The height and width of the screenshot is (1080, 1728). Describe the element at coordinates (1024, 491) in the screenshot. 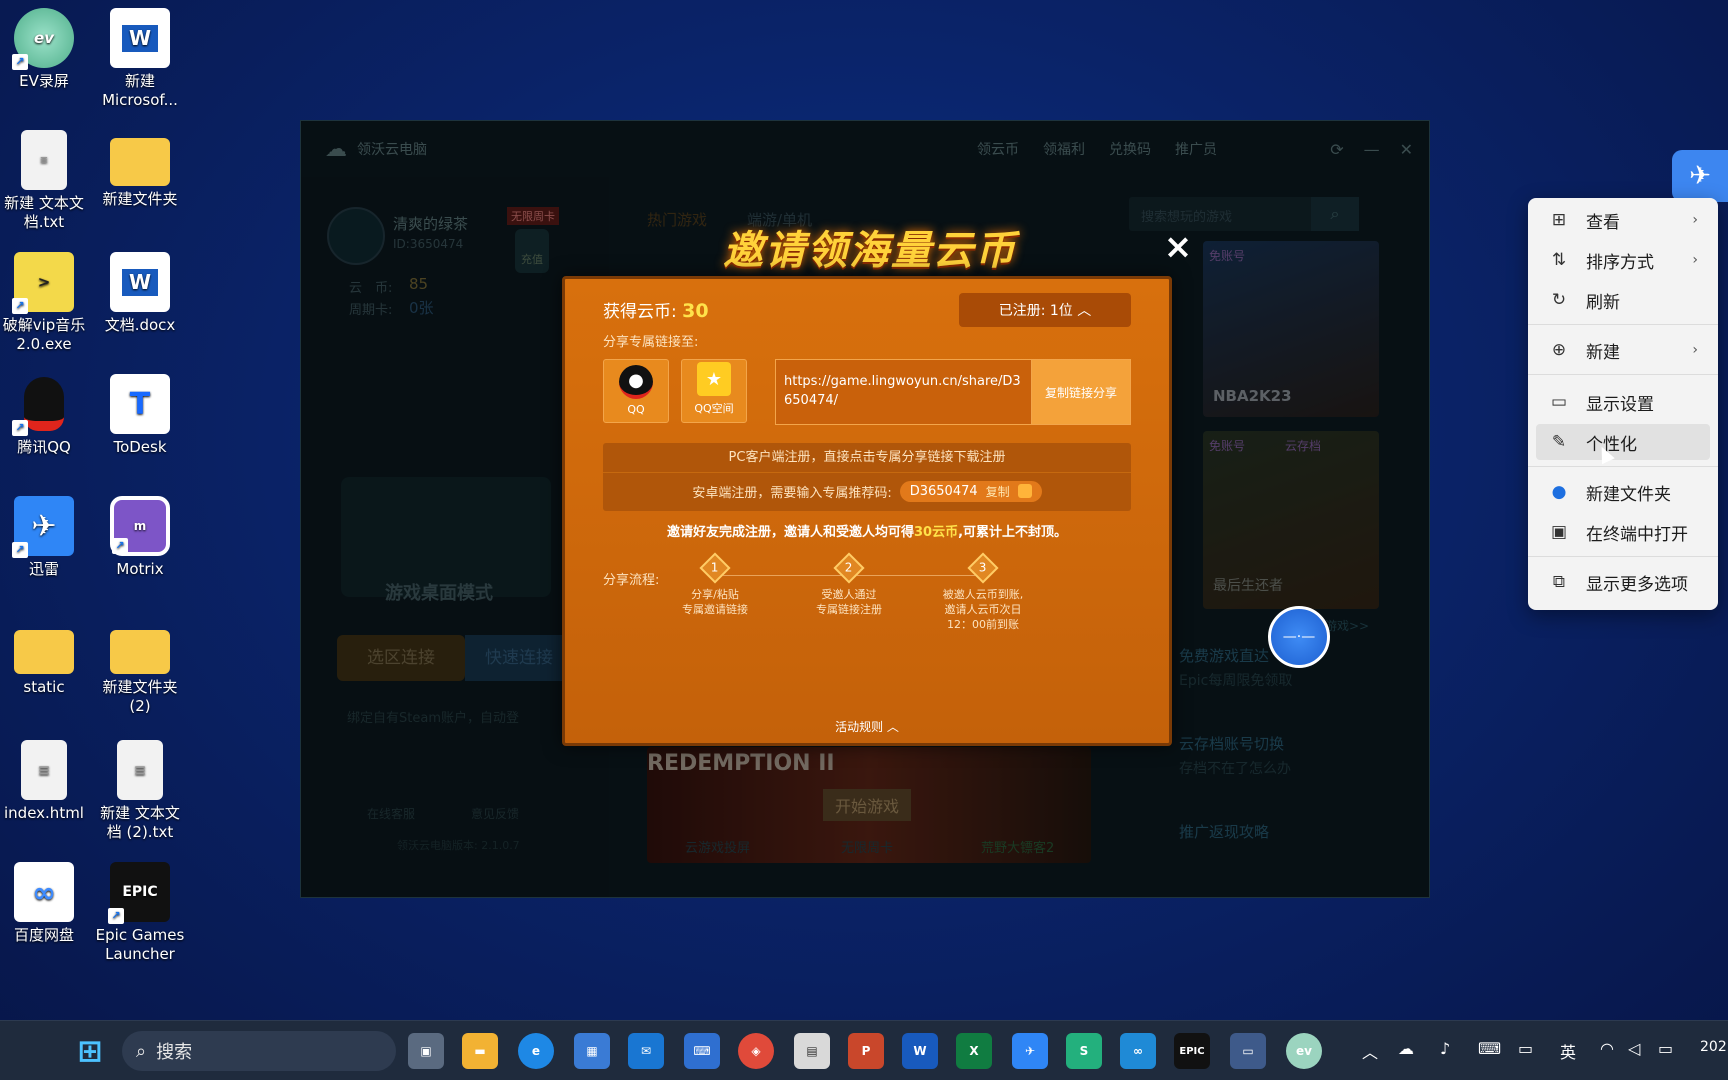

I see `copy-icon` at that location.